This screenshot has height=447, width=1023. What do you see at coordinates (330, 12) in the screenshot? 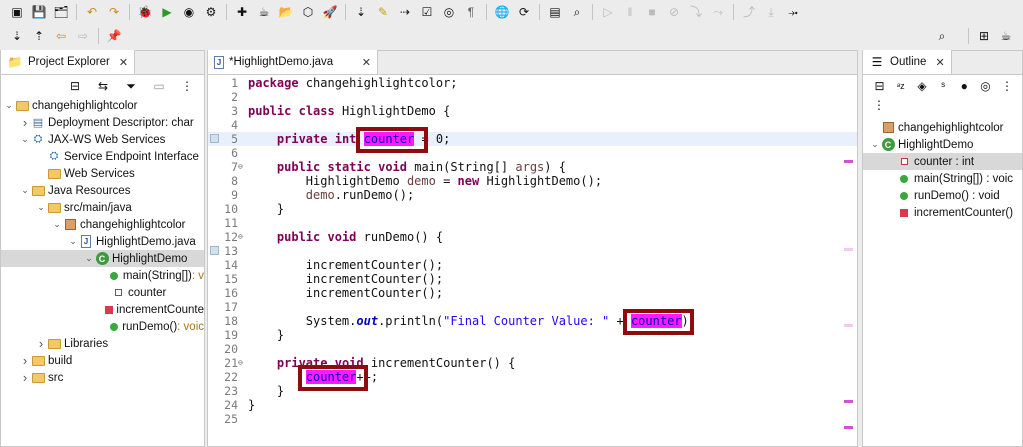
I see `launch-icon: 🚀` at bounding box center [330, 12].